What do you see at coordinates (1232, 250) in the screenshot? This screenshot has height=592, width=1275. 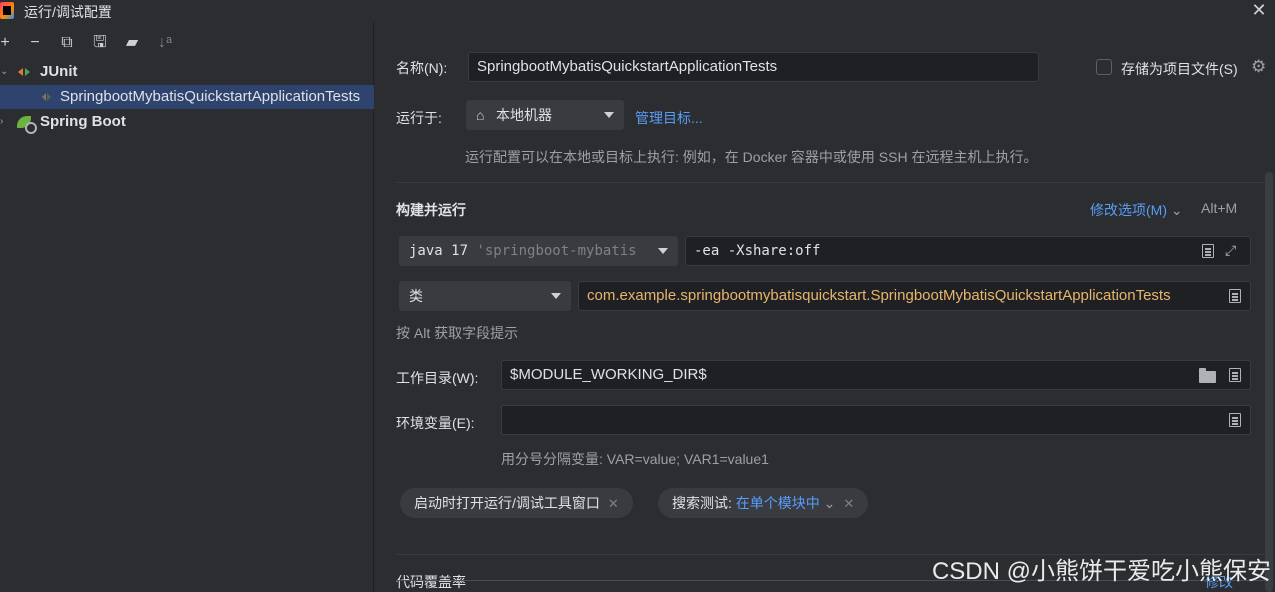 I see `expand-icon: ⤢` at bounding box center [1232, 250].